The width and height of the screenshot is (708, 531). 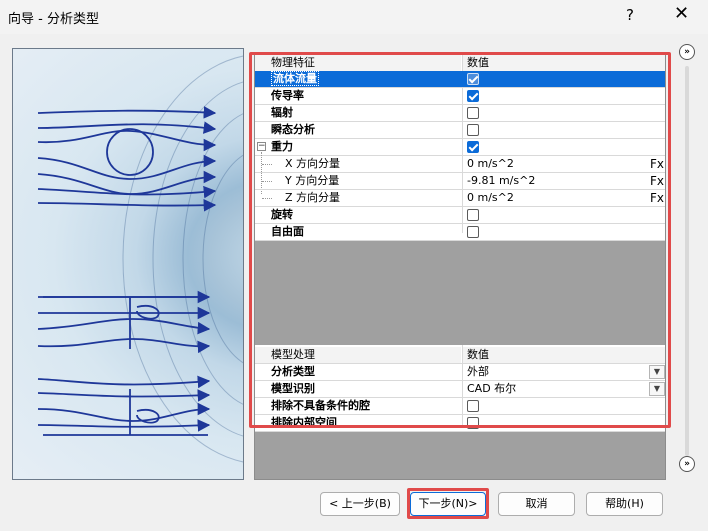 I want to click on row-label: 瞬态分析, so click(x=293, y=129).